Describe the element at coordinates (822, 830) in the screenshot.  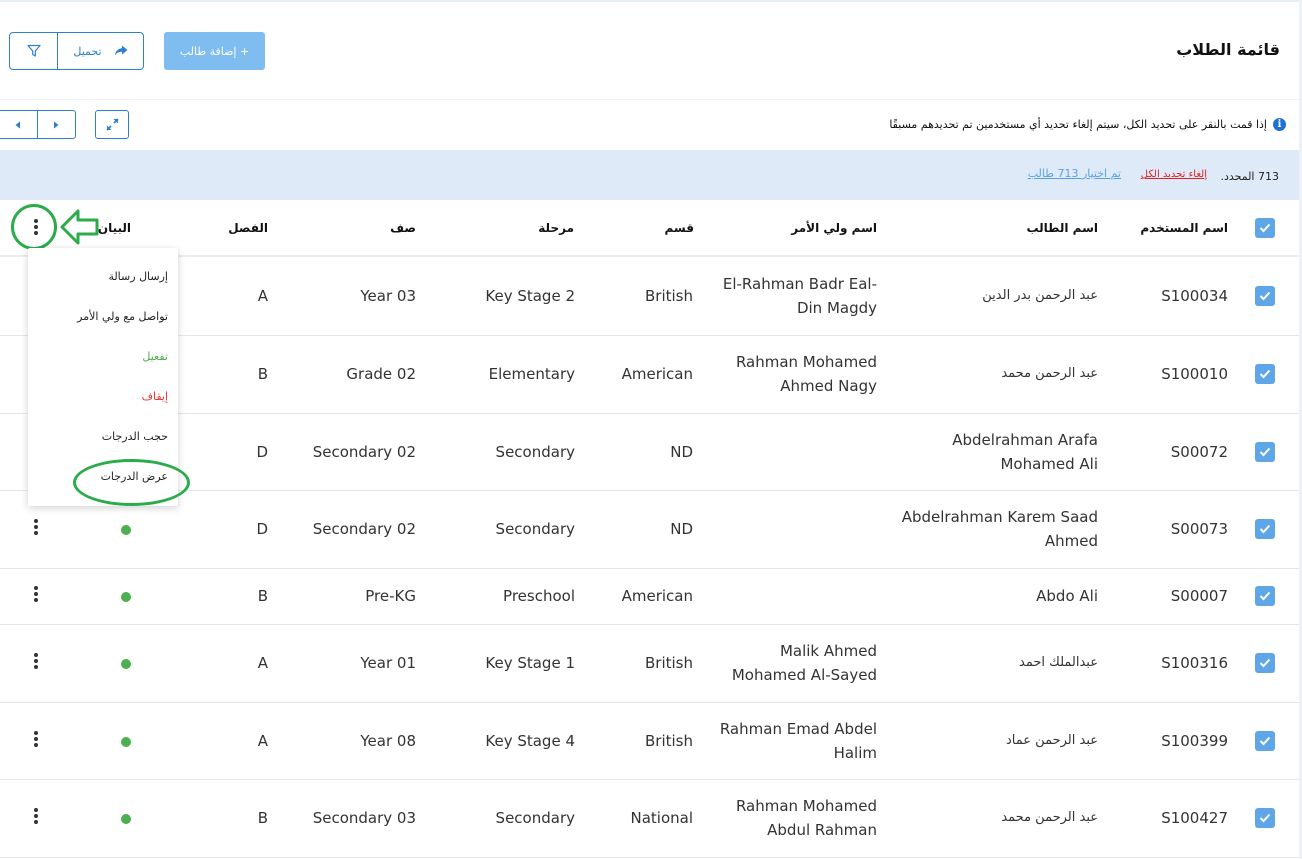
I see `cell-guardian-name-line: Abdul Rahman` at that location.